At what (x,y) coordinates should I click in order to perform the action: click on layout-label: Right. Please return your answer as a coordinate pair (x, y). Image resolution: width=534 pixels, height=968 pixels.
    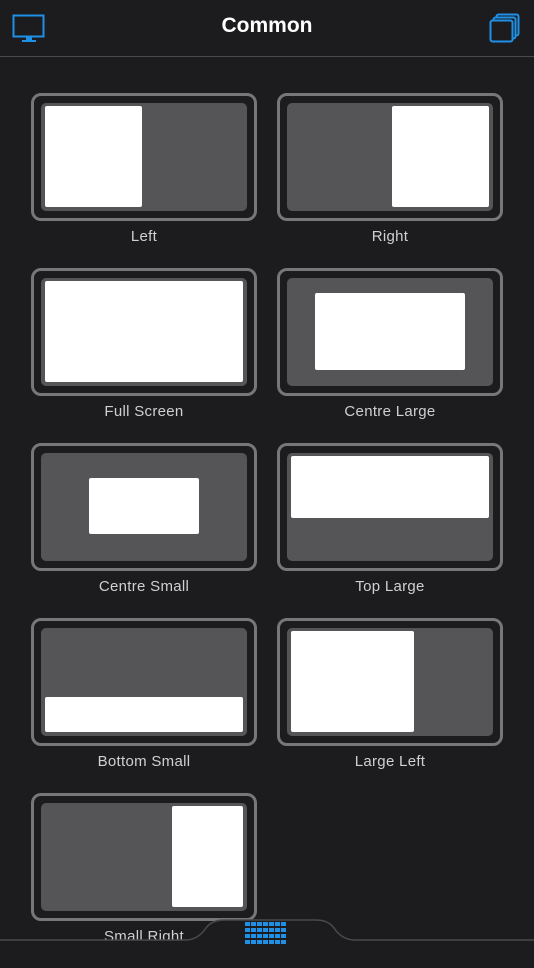
    Looking at the image, I should click on (390, 236).